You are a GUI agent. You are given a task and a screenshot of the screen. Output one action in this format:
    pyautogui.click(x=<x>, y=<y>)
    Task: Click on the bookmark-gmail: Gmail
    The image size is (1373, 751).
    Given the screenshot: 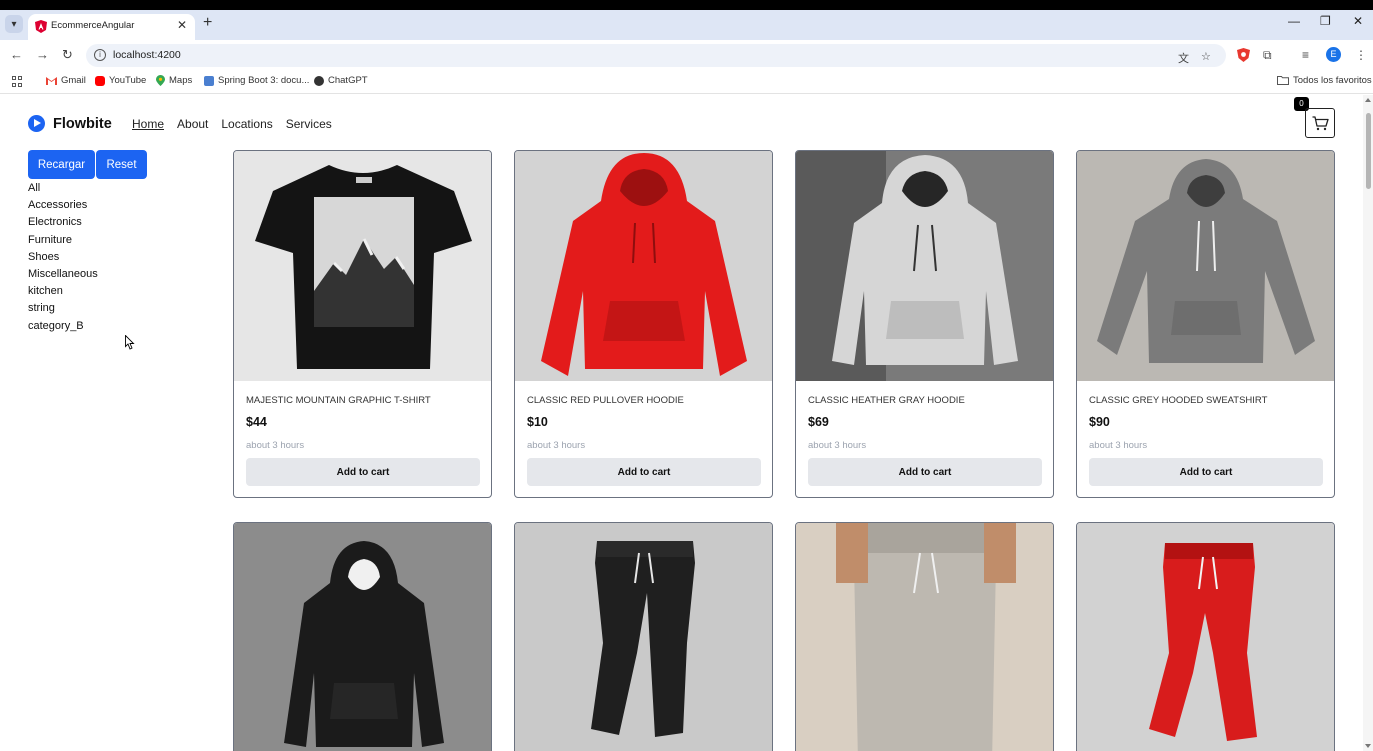 What is the action you would take?
    pyautogui.click(x=66, y=80)
    